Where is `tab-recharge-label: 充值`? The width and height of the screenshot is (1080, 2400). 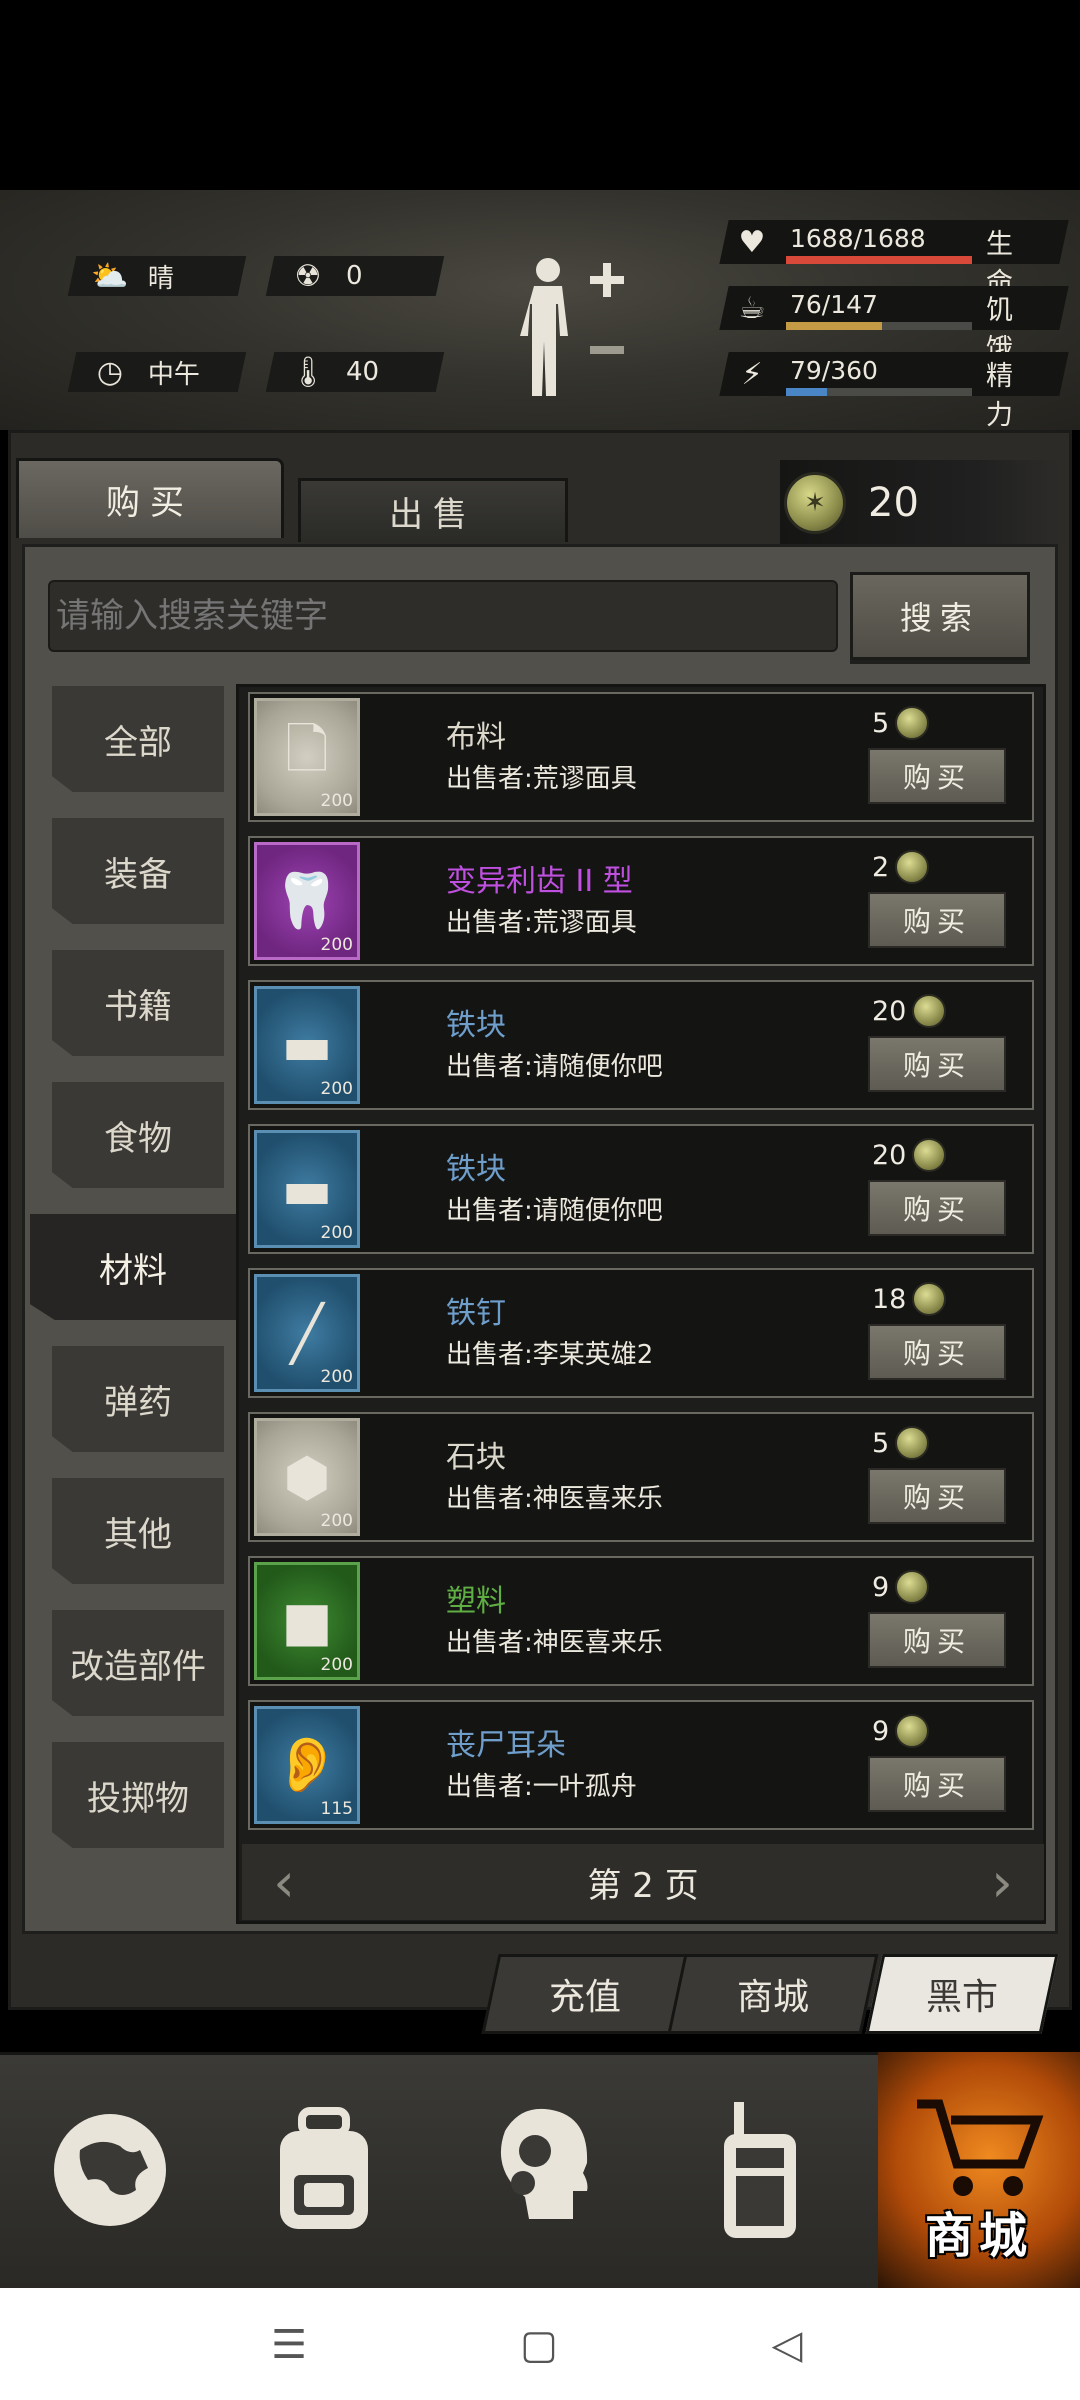
tab-recharge-label: 充值 is located at coordinates (584, 1997).